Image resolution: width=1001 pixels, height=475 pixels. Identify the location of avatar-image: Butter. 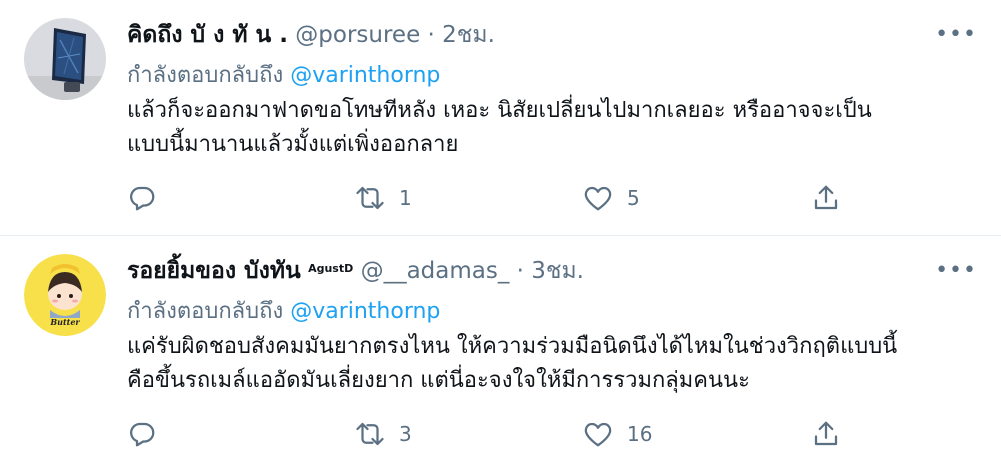
(65, 295).